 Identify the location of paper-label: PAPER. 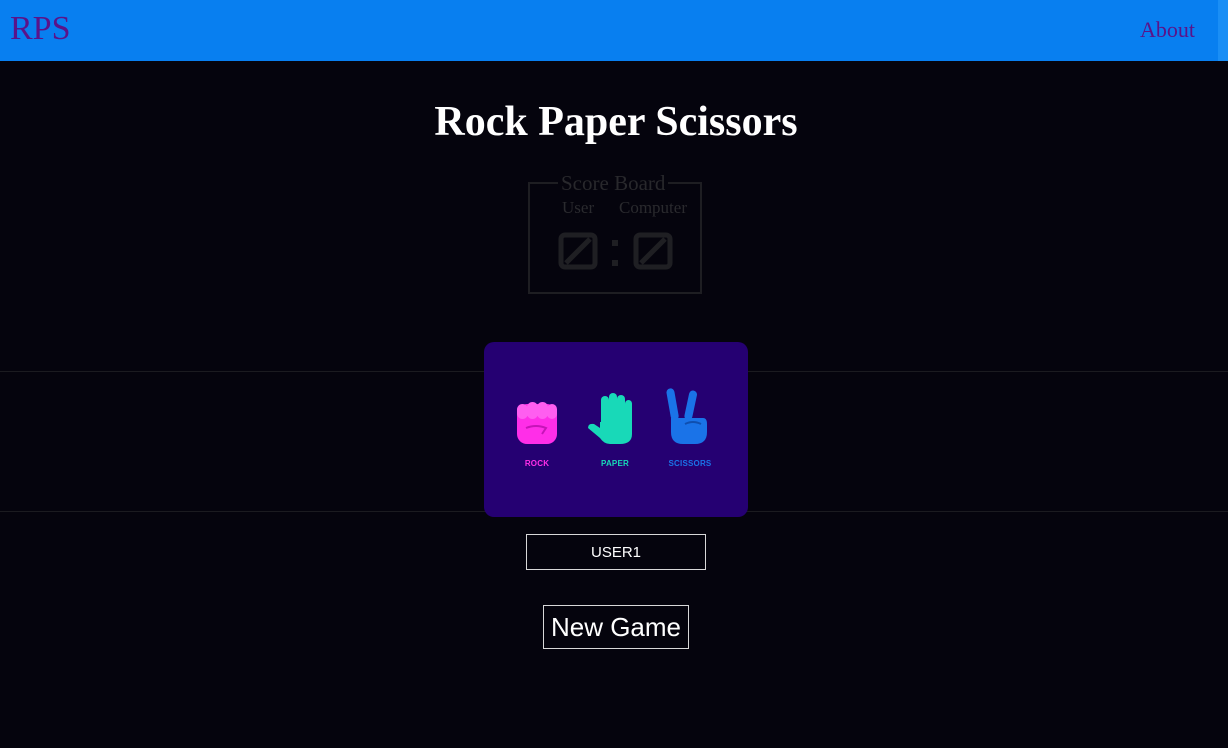
(615, 463).